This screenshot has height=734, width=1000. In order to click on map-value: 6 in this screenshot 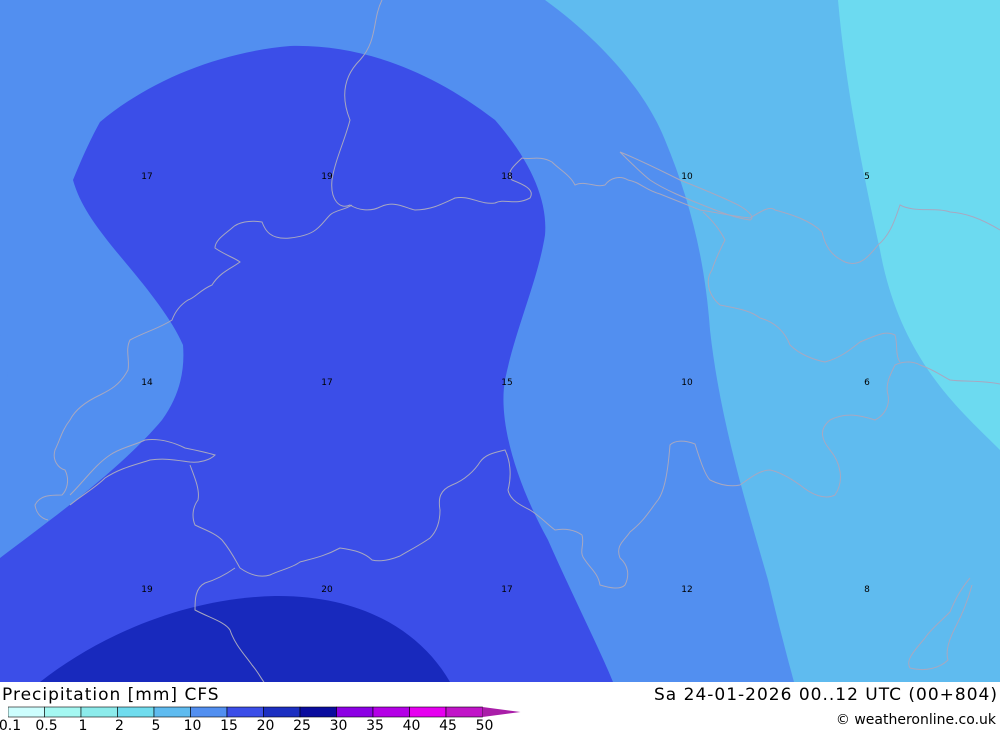, I will do `click(867, 383)`.